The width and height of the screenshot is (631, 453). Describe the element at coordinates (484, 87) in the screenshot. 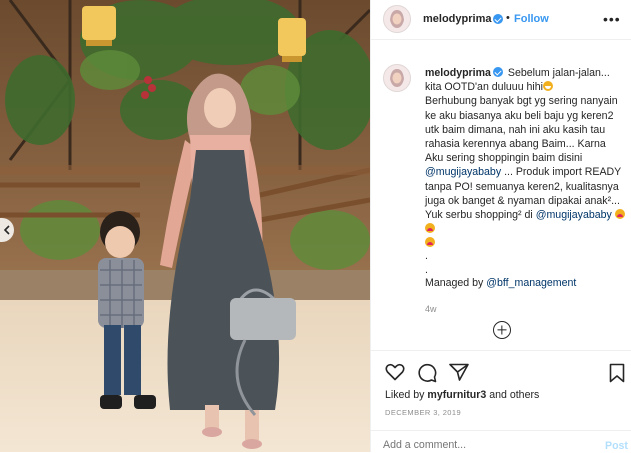

I see `caption-line2: kita OOTD'an duluuu hihi` at that location.